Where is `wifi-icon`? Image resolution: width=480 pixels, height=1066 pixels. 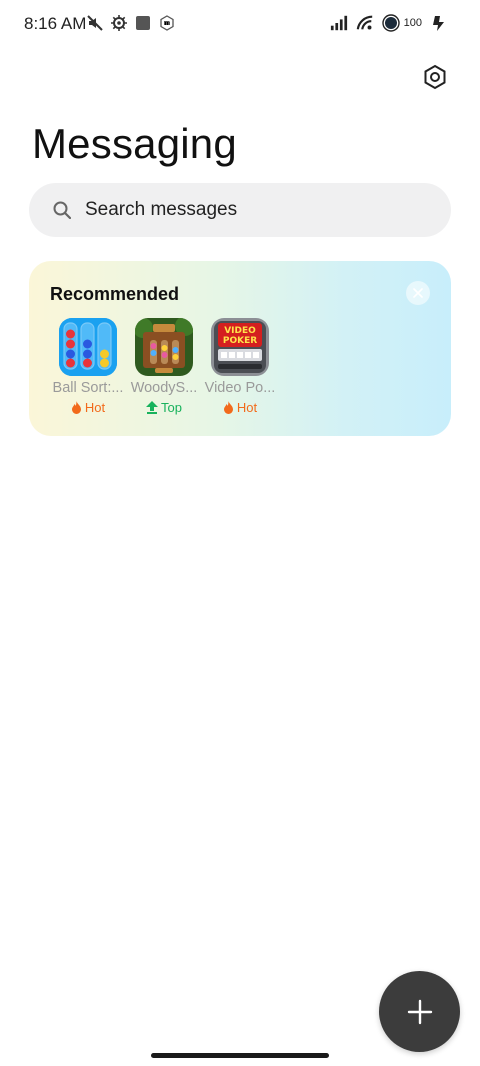
wifi-icon is located at coordinates (365, 23).